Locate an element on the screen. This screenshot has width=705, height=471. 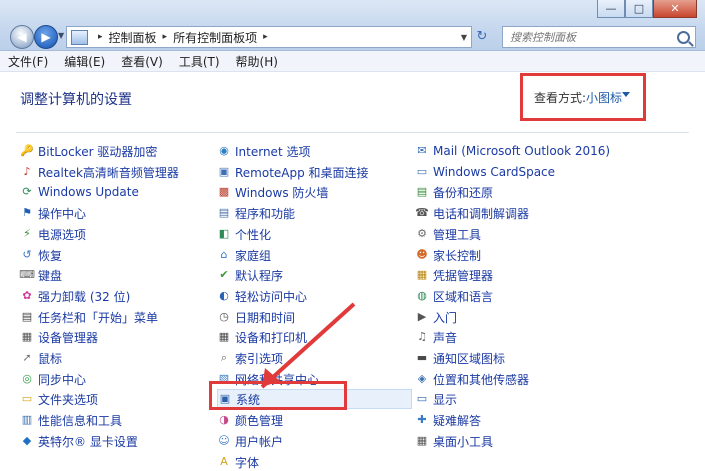
search-box is located at coordinates (599, 37).